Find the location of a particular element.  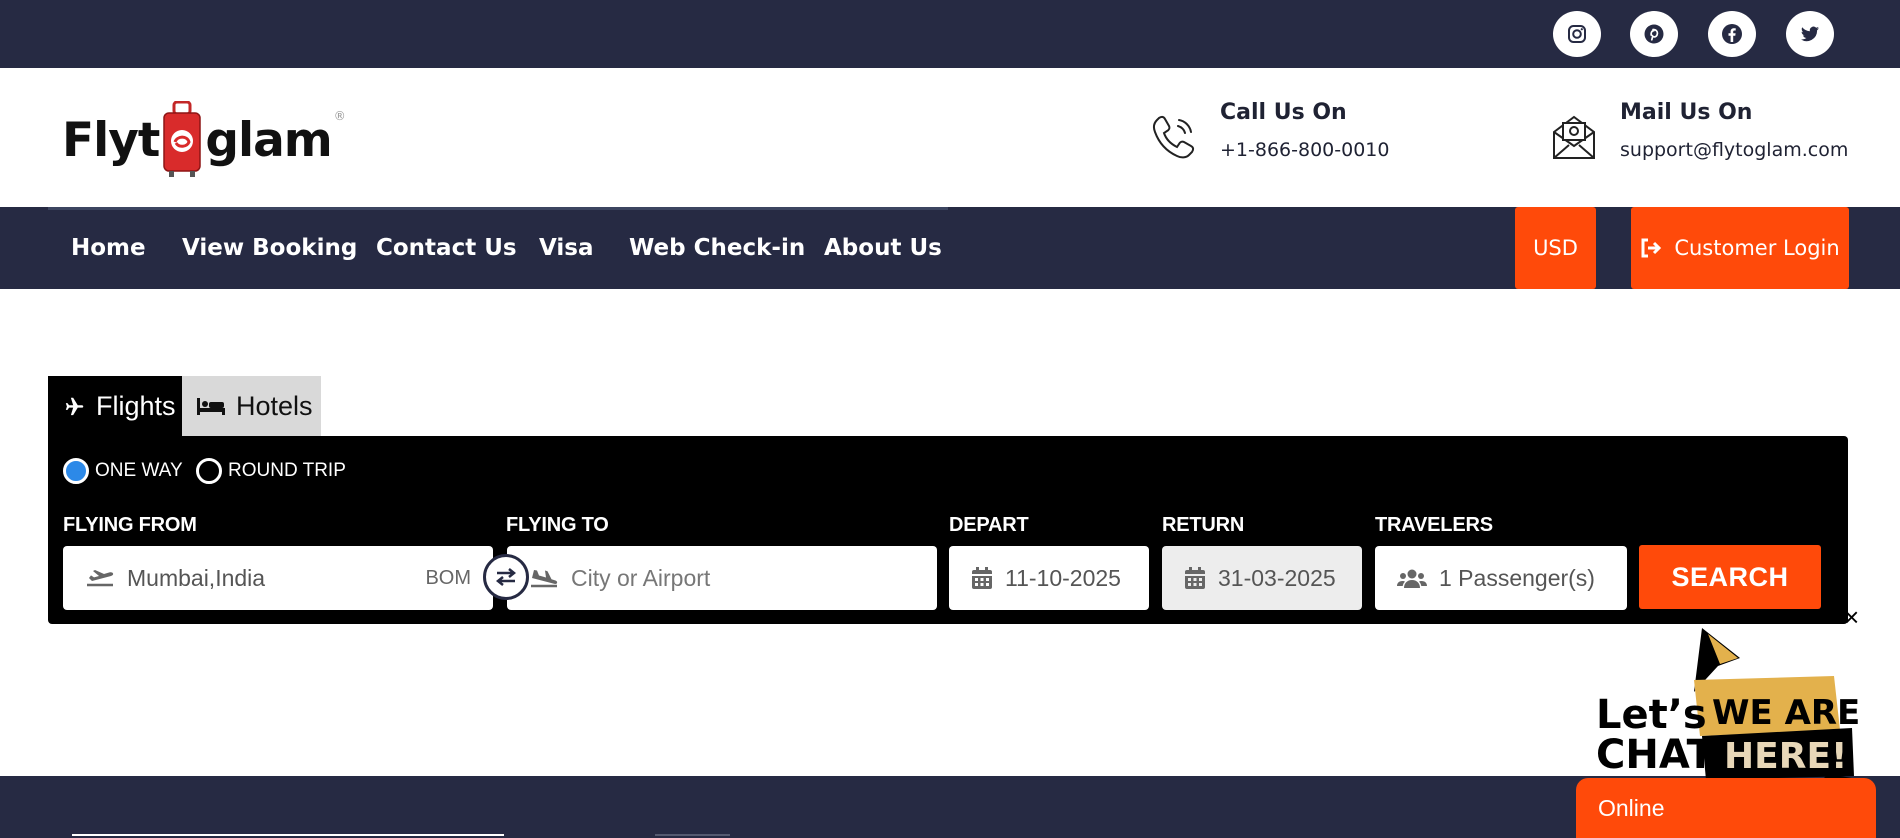

nav-contact-us: Contact Us is located at coordinates (446, 248).